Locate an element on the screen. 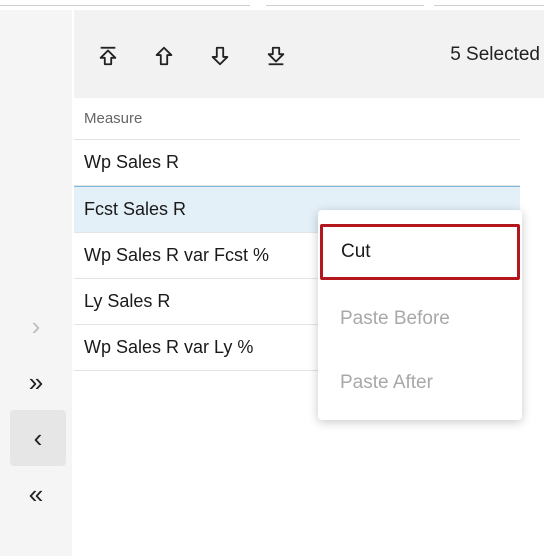 This screenshot has height=556, width=544. double-chevron-right-icon: » is located at coordinates (36, 381).